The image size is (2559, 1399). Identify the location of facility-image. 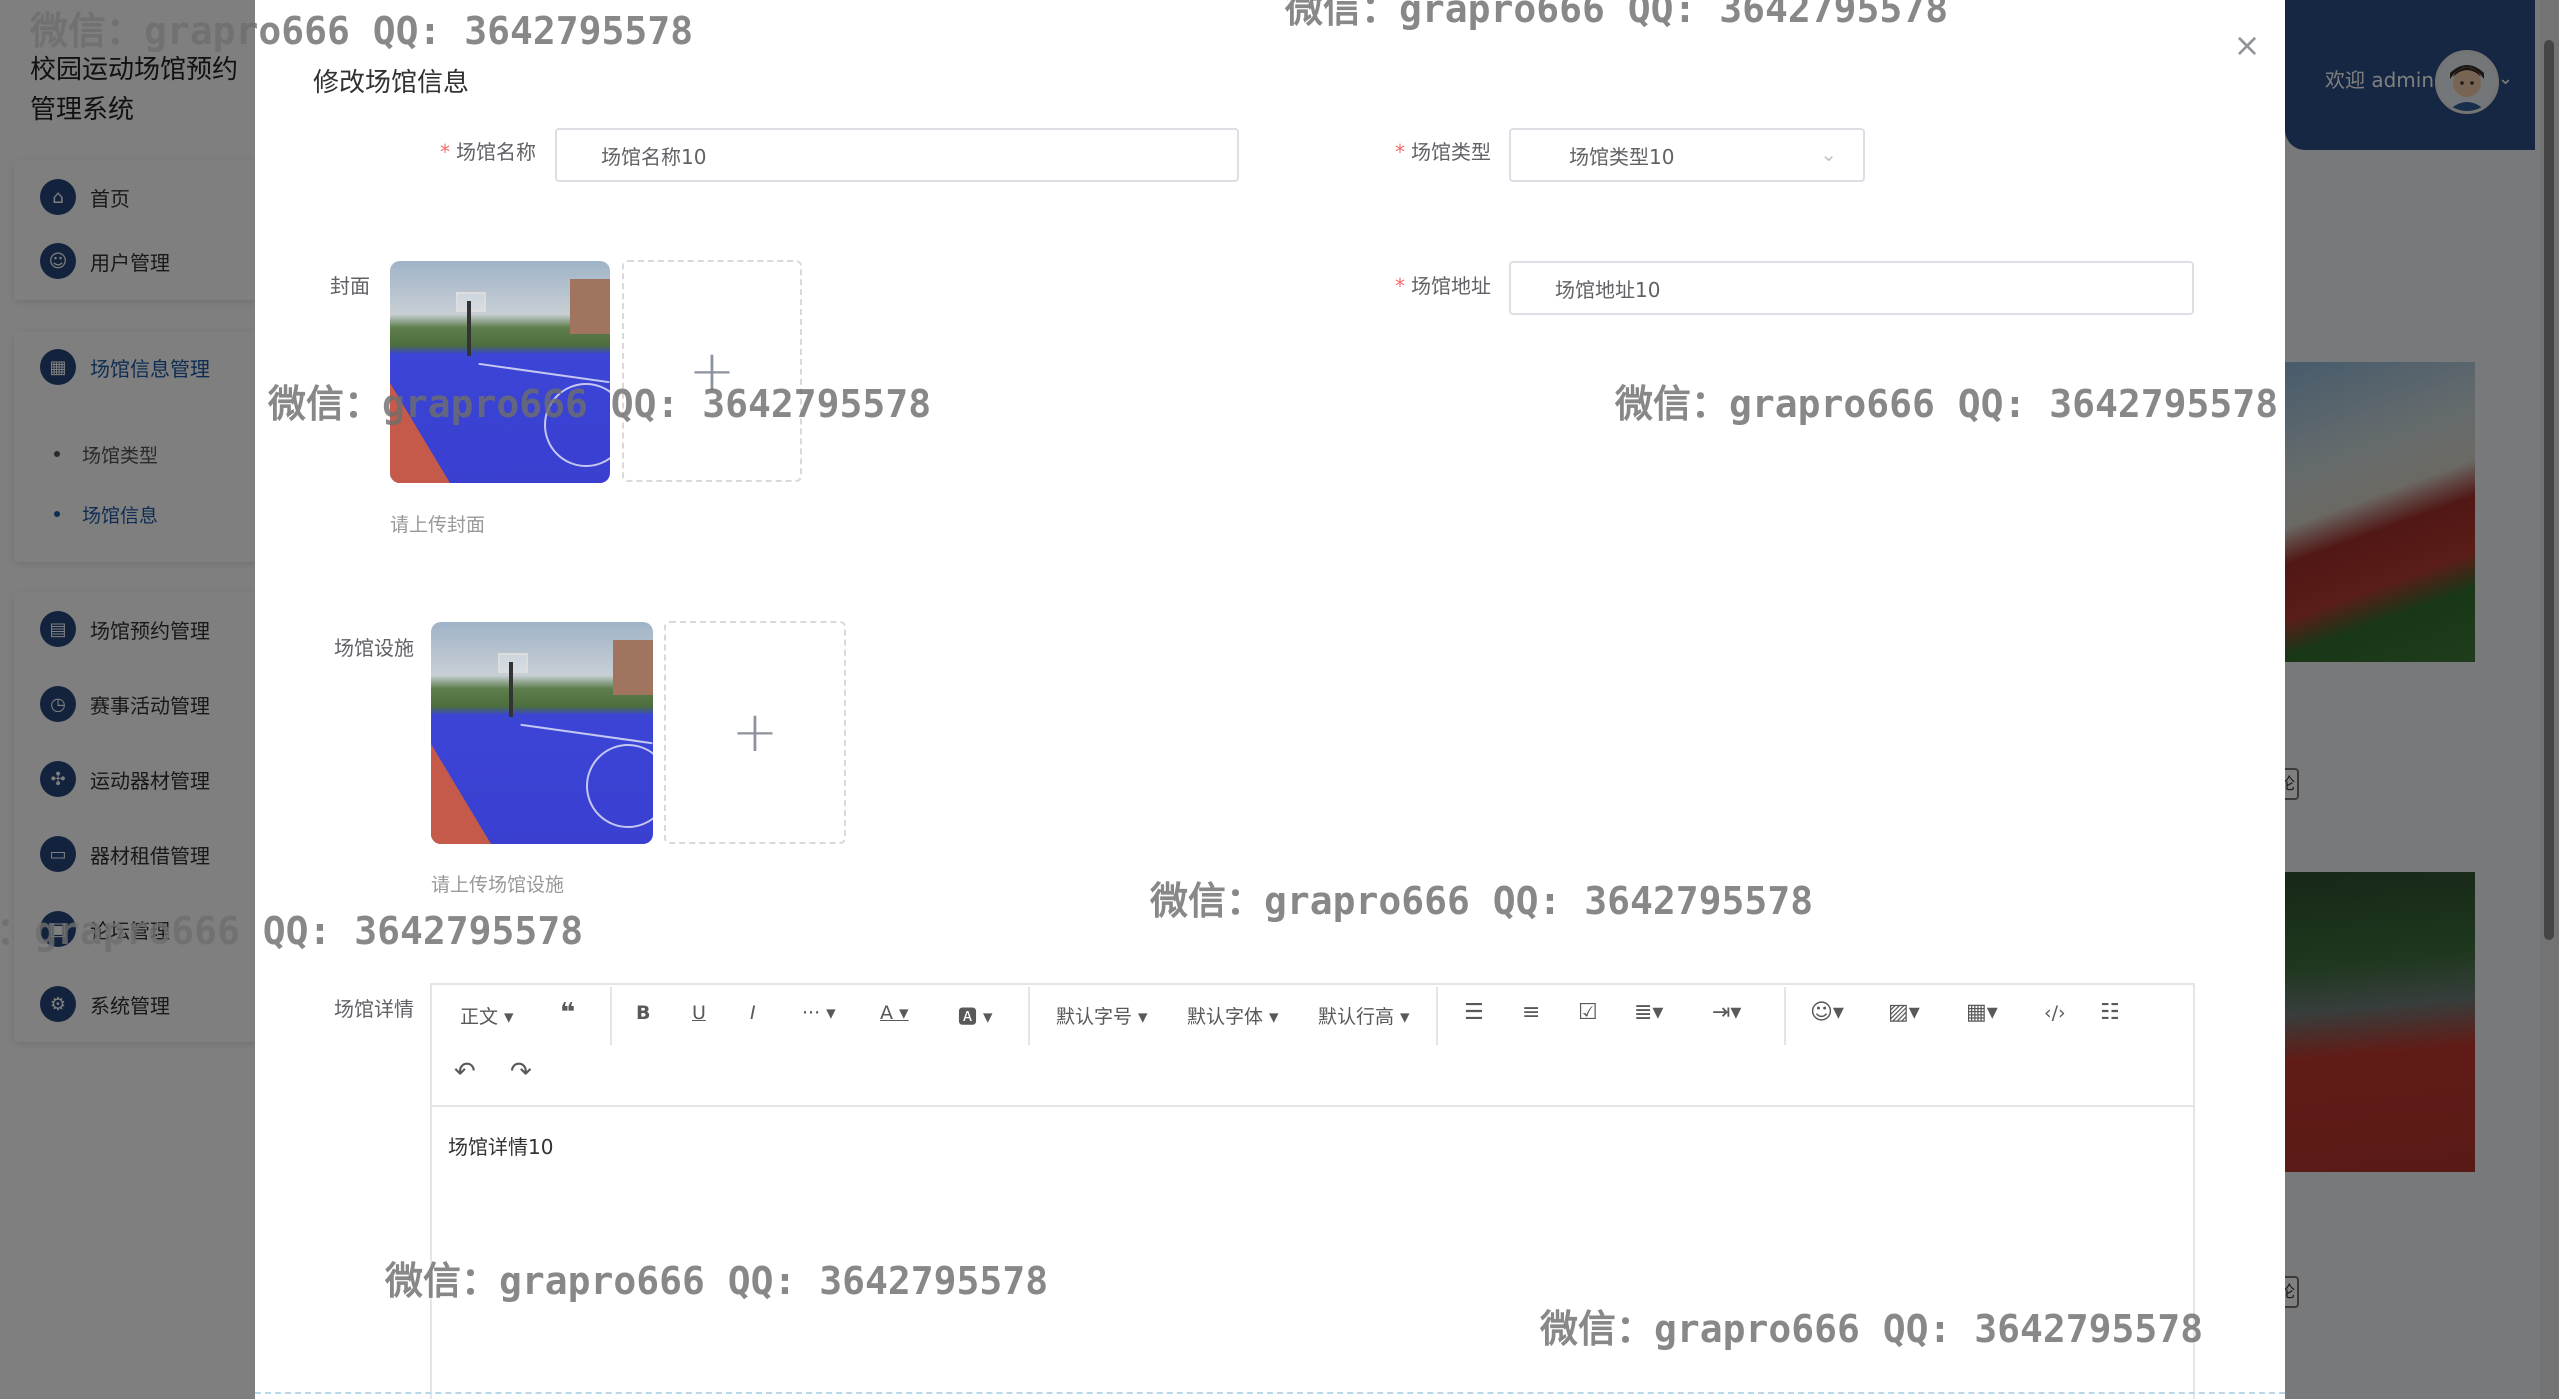
(542, 733).